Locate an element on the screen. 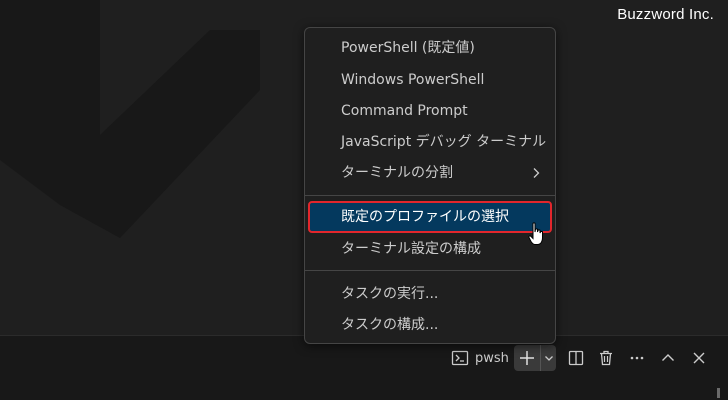  submenu-arrow is located at coordinates (536, 173).